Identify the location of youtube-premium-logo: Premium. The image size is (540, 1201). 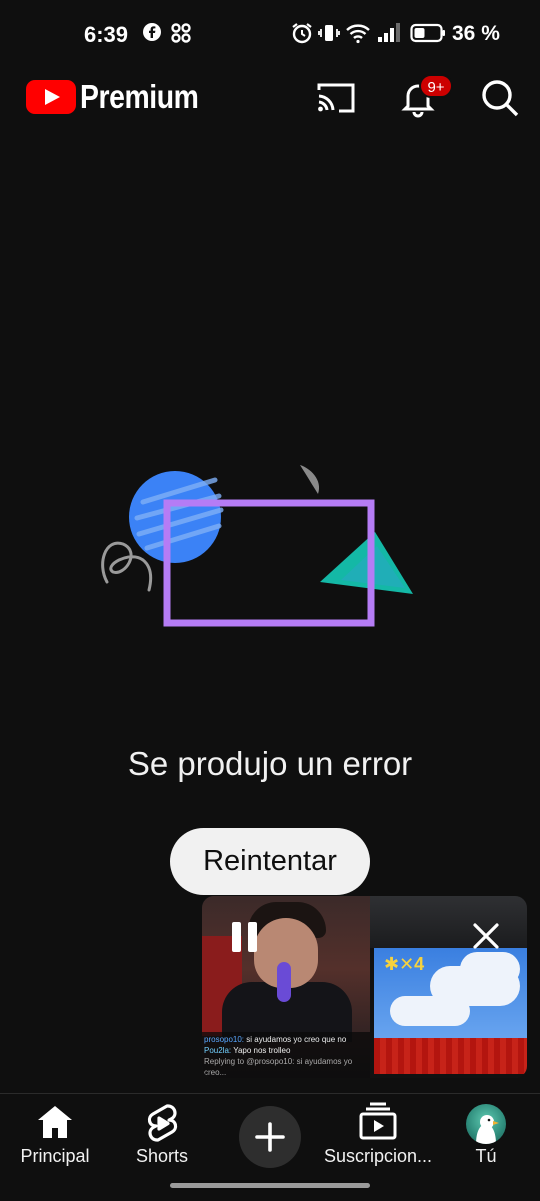
(122, 97).